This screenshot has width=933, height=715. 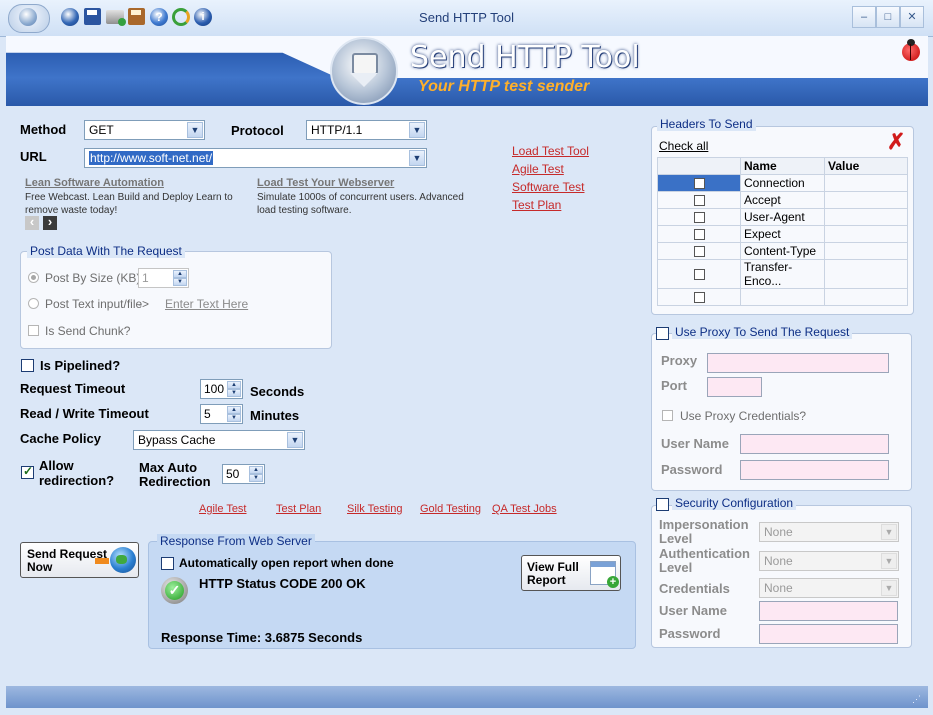 I want to click on max-redirection-line1: Max Auto, so click(x=168, y=467).